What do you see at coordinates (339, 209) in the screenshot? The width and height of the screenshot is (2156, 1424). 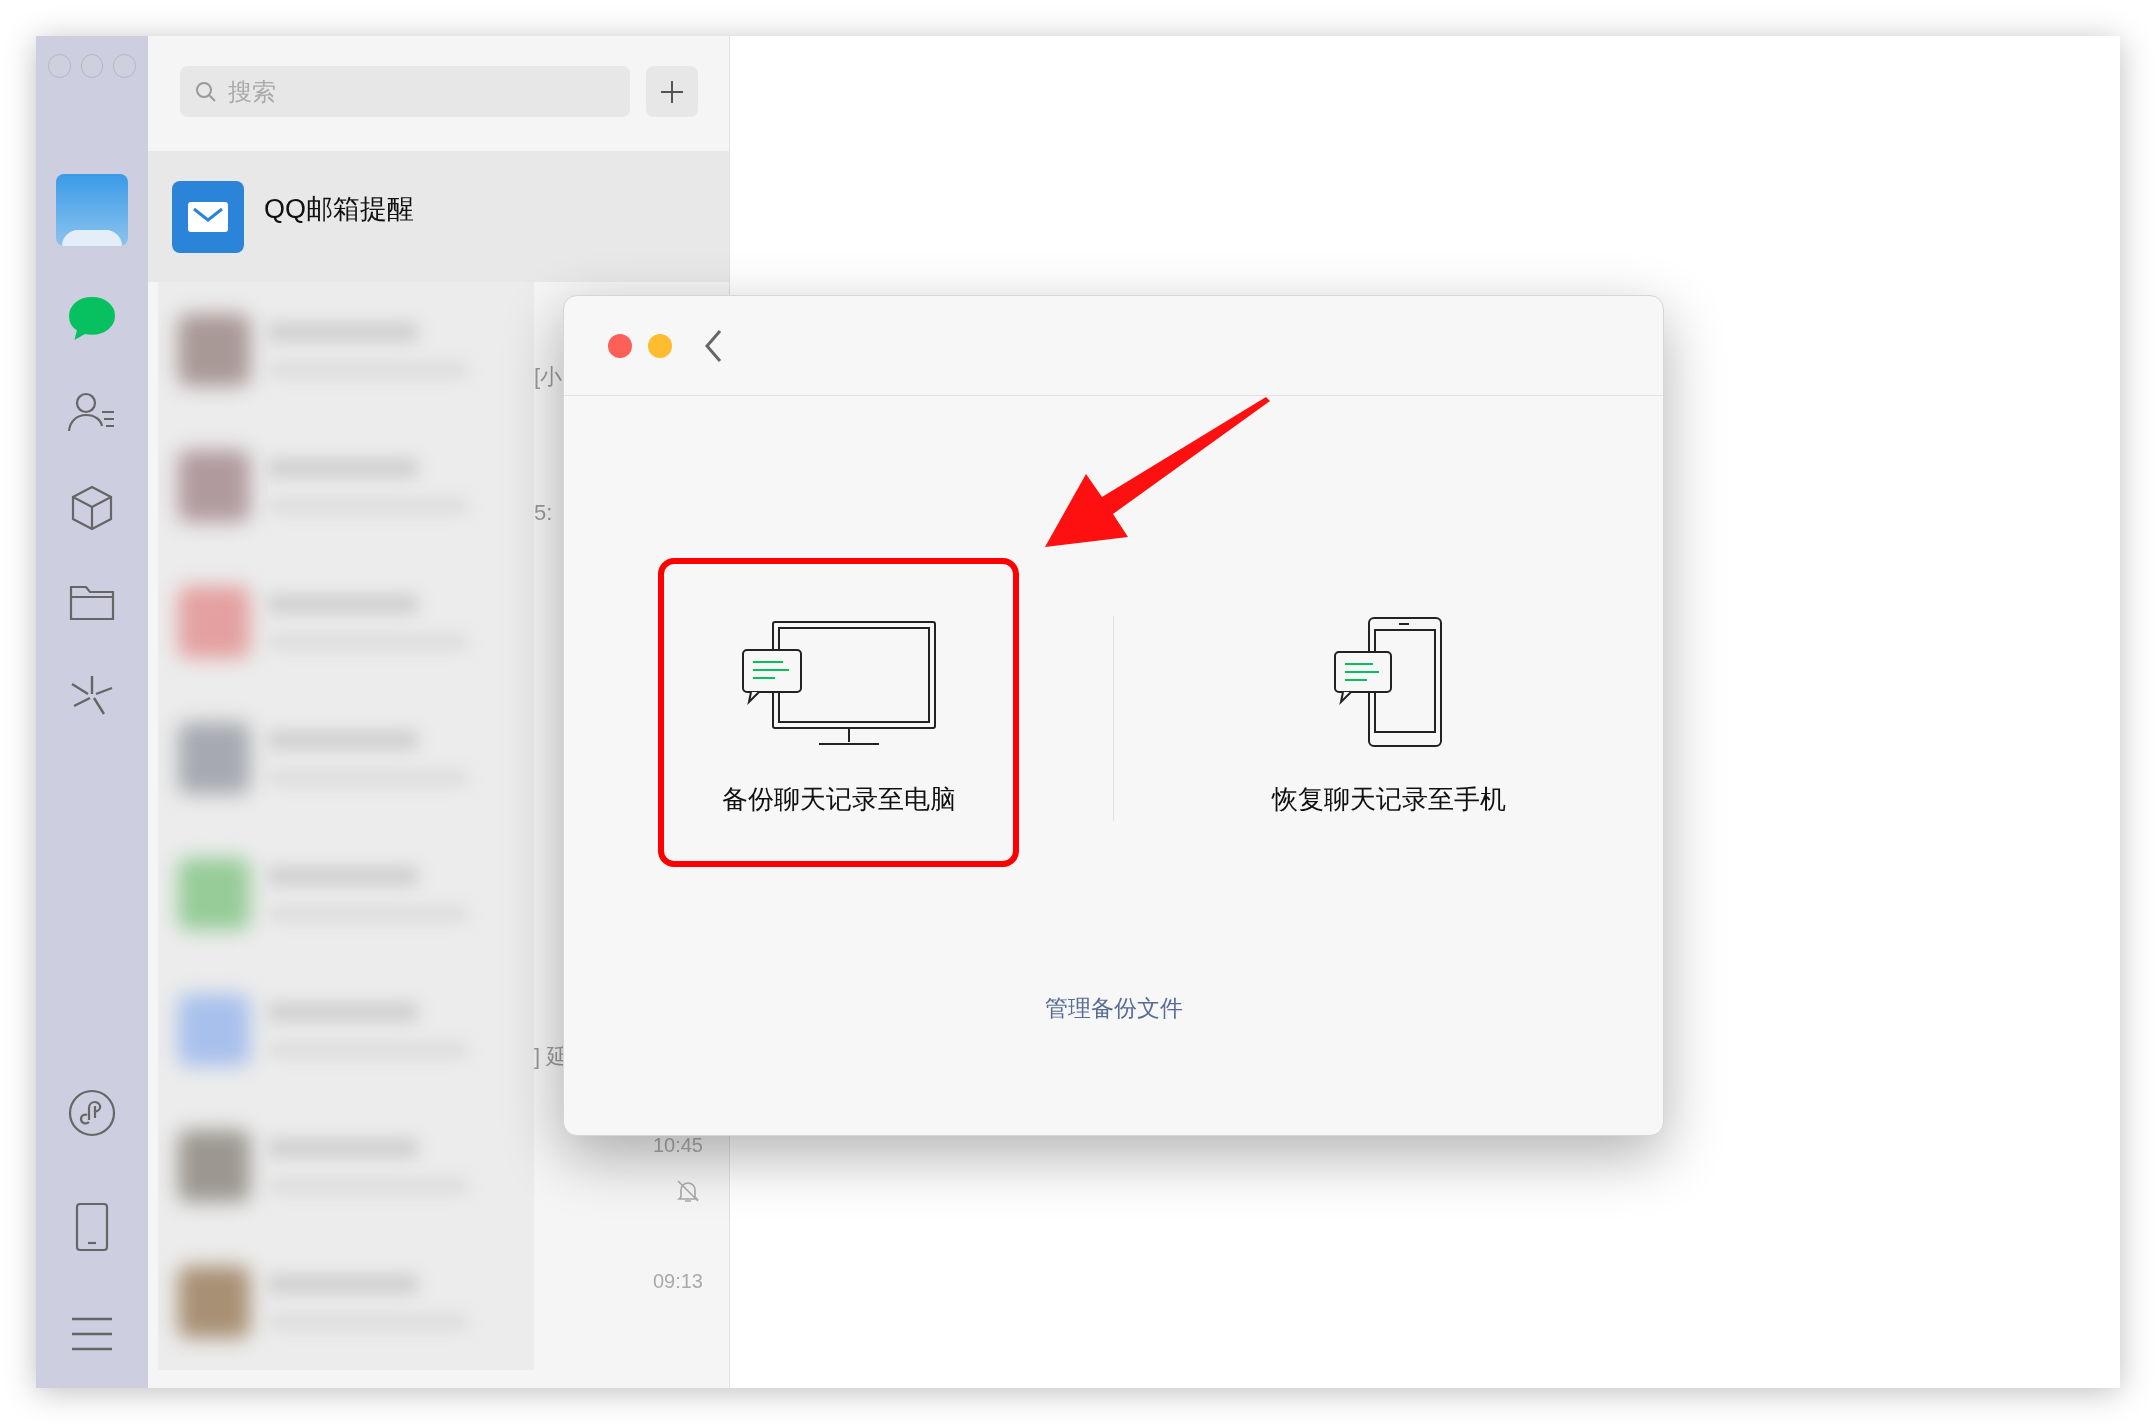 I see `chat-title: QQ邮箱提醒` at bounding box center [339, 209].